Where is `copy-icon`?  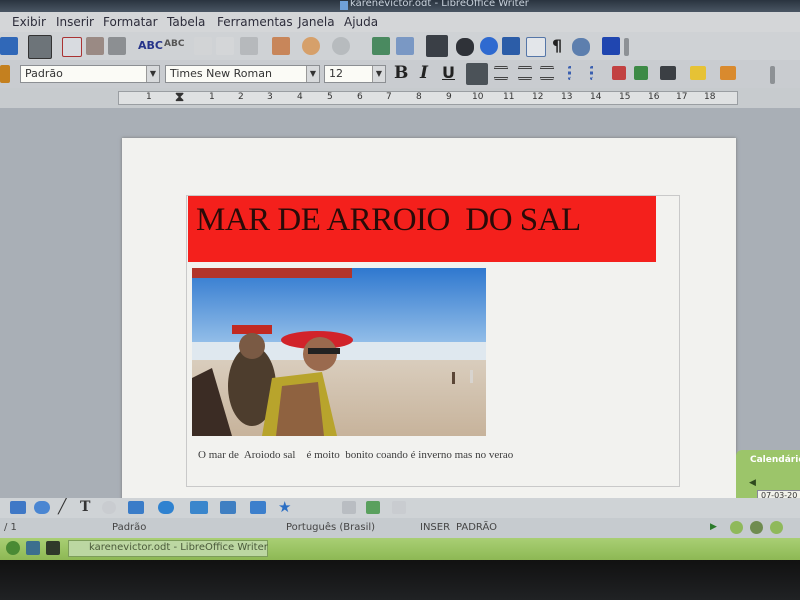
copy-icon is located at coordinates (225, 46).